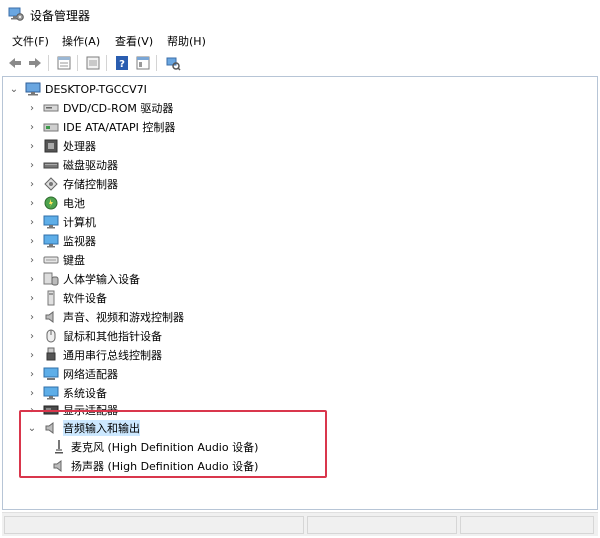 The height and width of the screenshot is (538, 600). I want to click on dvd-drive-icon, so click(51, 108).